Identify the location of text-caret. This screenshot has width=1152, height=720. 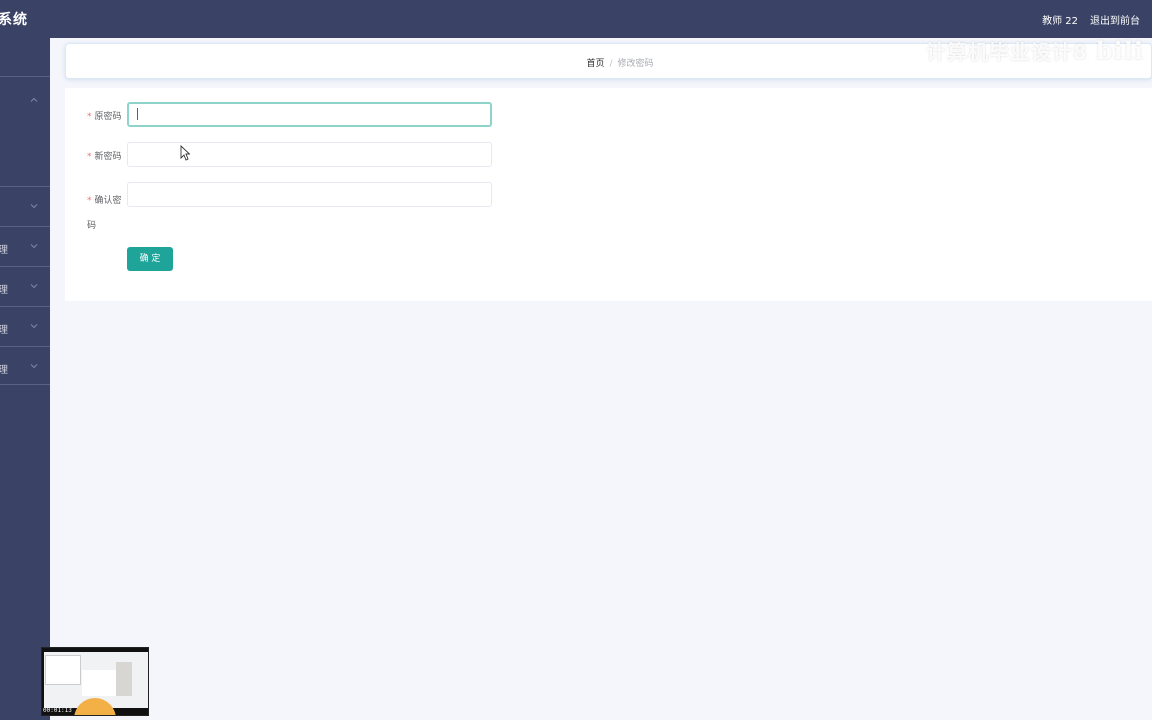
(137, 114).